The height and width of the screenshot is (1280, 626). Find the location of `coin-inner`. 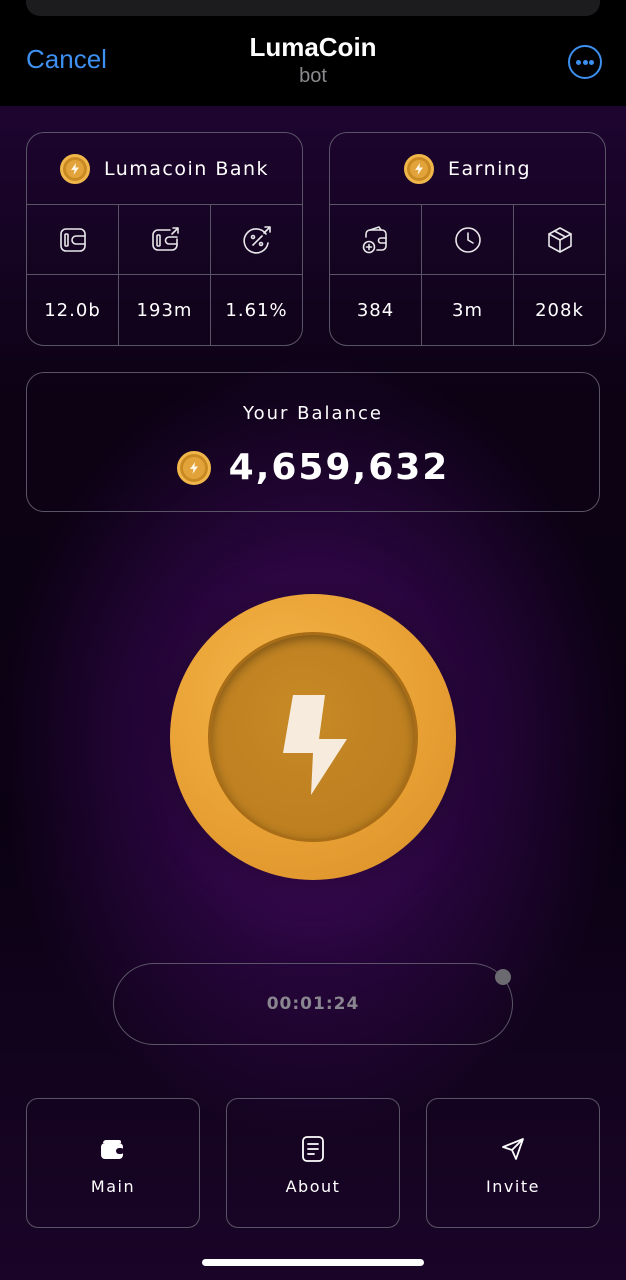

coin-inner is located at coordinates (313, 737).